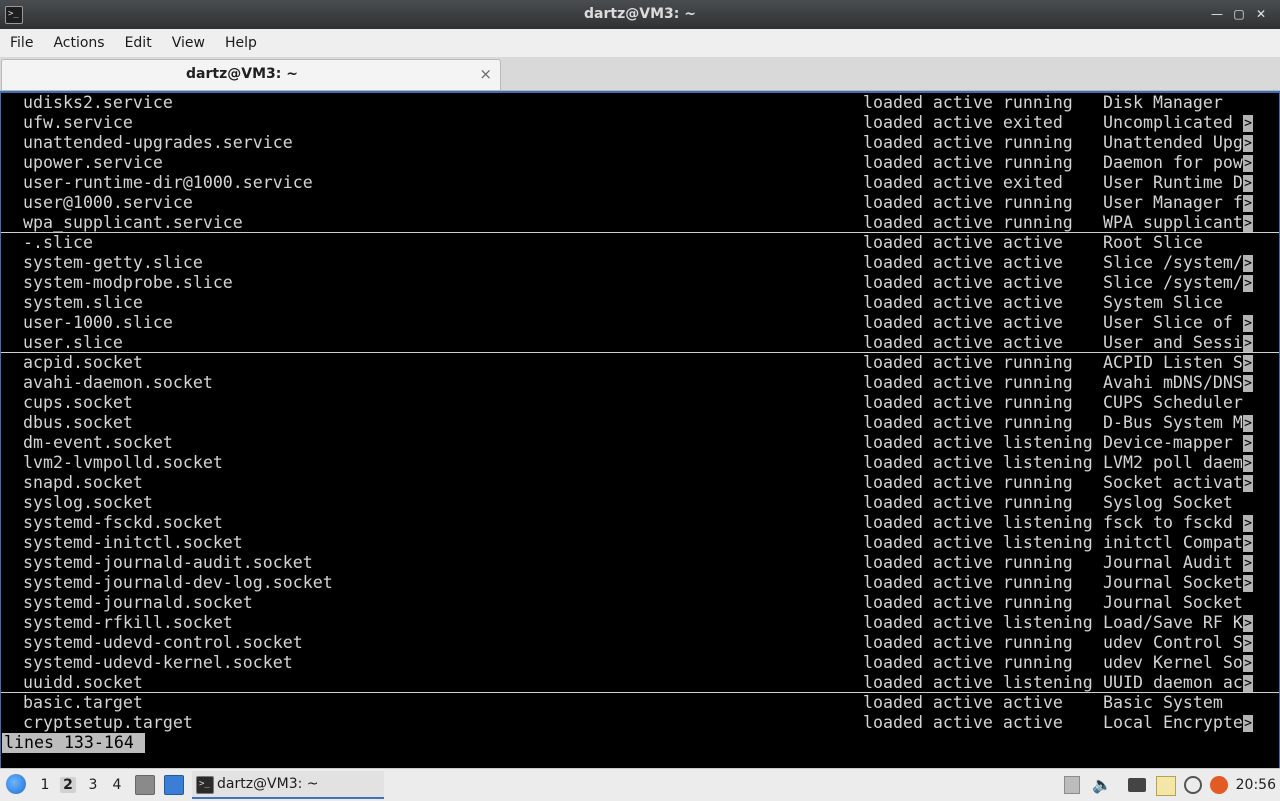 Image resolution: width=1280 pixels, height=801 pixels. I want to click on unit-description: fsck to fsckd, so click(1168, 522).